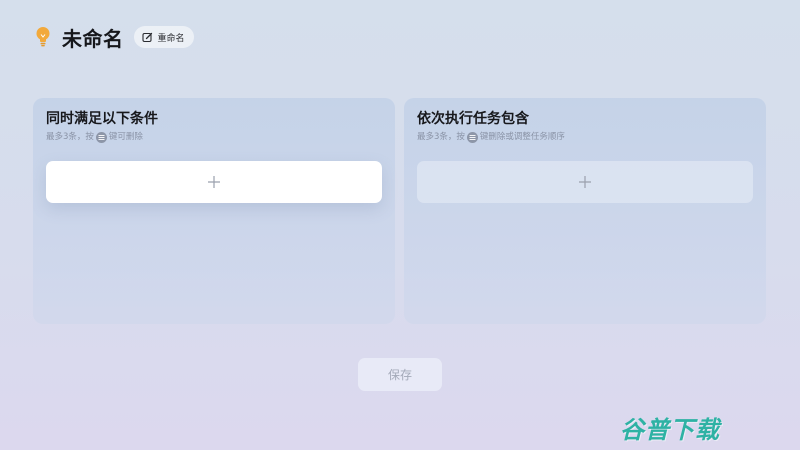  Describe the element at coordinates (102, 119) in the screenshot. I see `conditions-panel-title: 同时满足以下条件` at that location.